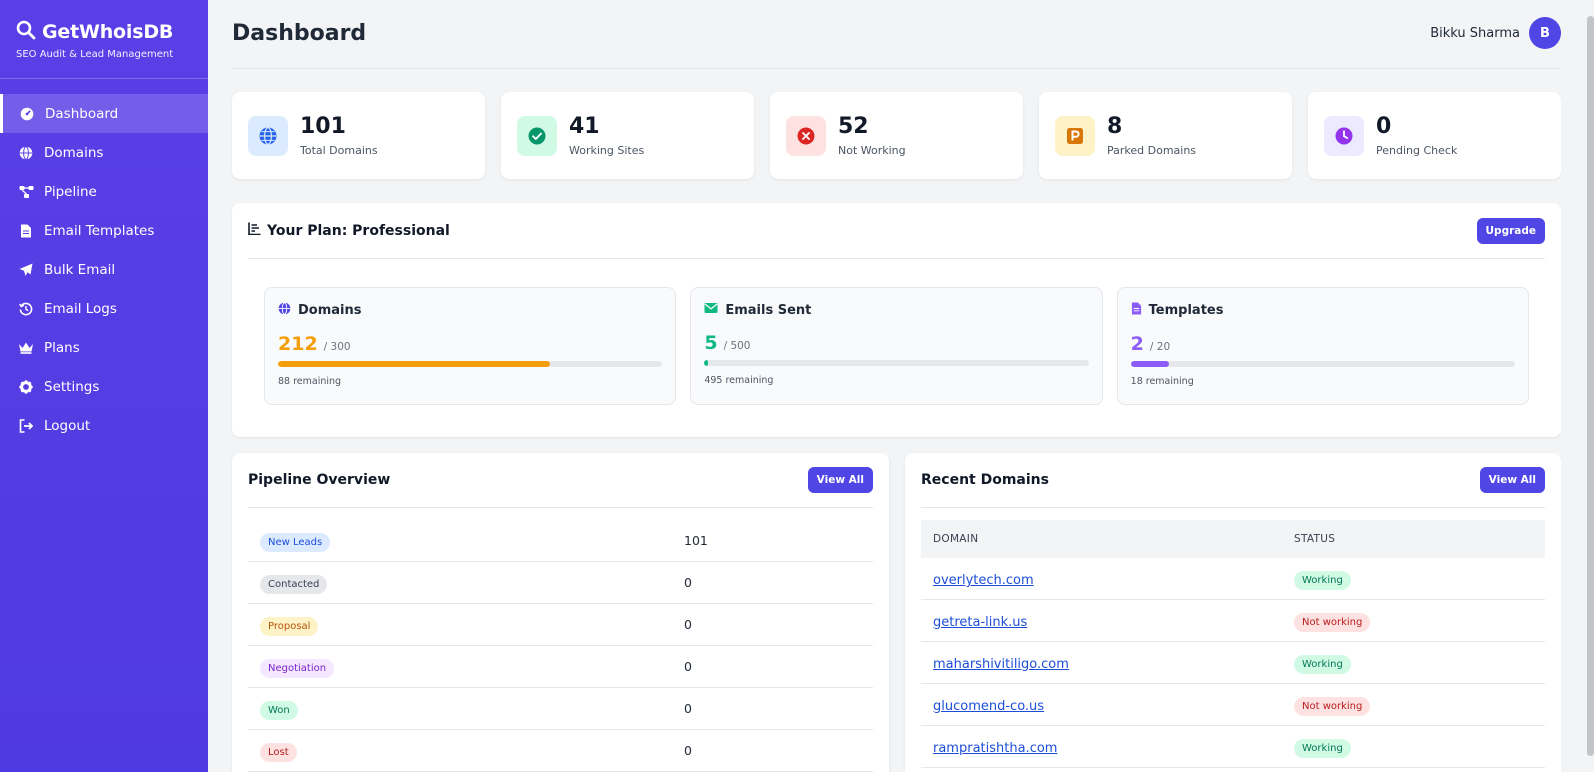 Image resolution: width=1594 pixels, height=772 pixels. Describe the element at coordinates (1545, 33) in the screenshot. I see `avatar: B` at that location.